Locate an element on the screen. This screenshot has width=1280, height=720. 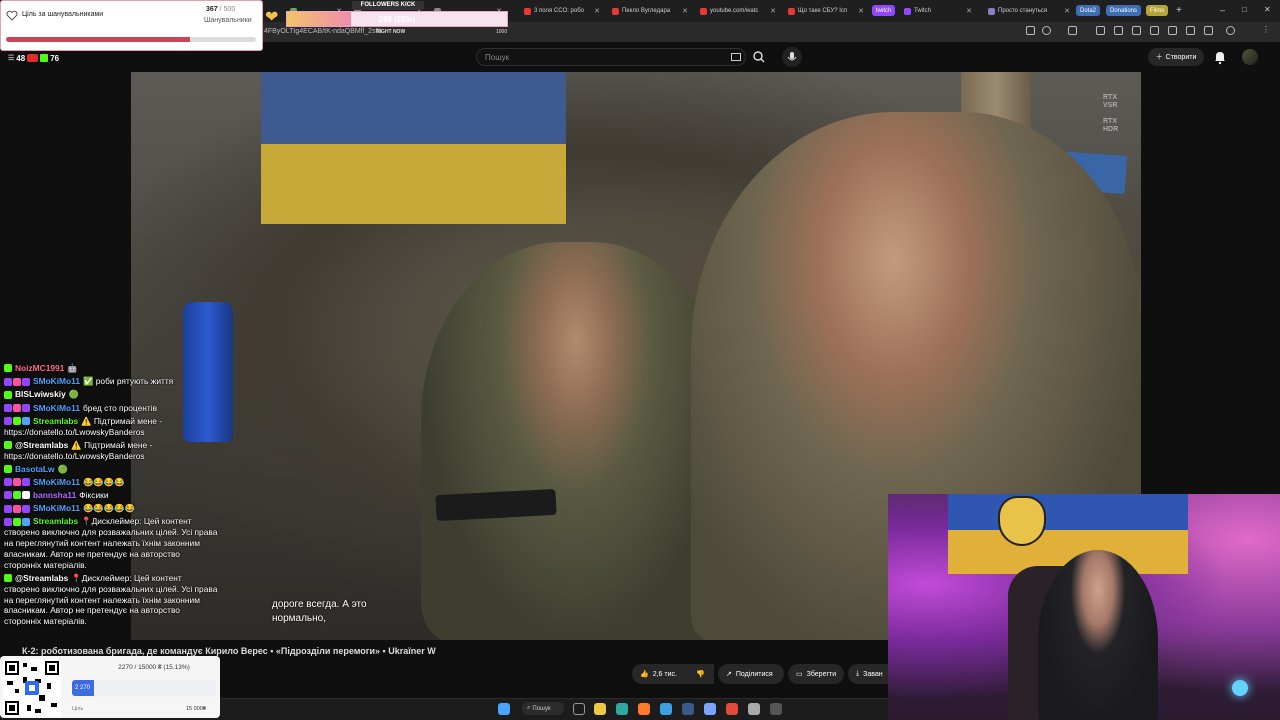
notifications-button is located at coordinates (1220, 57).